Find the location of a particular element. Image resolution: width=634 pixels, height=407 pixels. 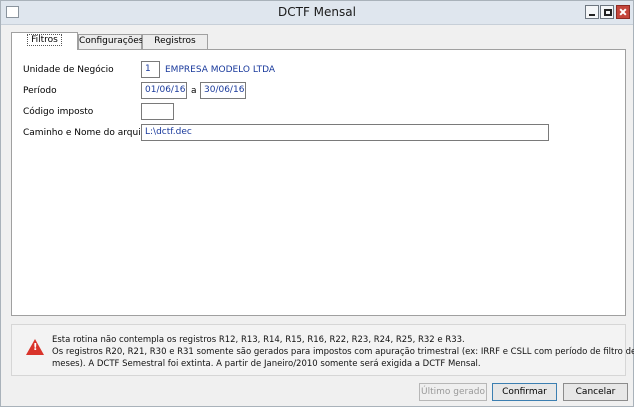

cancelar-button: Cancelar is located at coordinates (595, 392).